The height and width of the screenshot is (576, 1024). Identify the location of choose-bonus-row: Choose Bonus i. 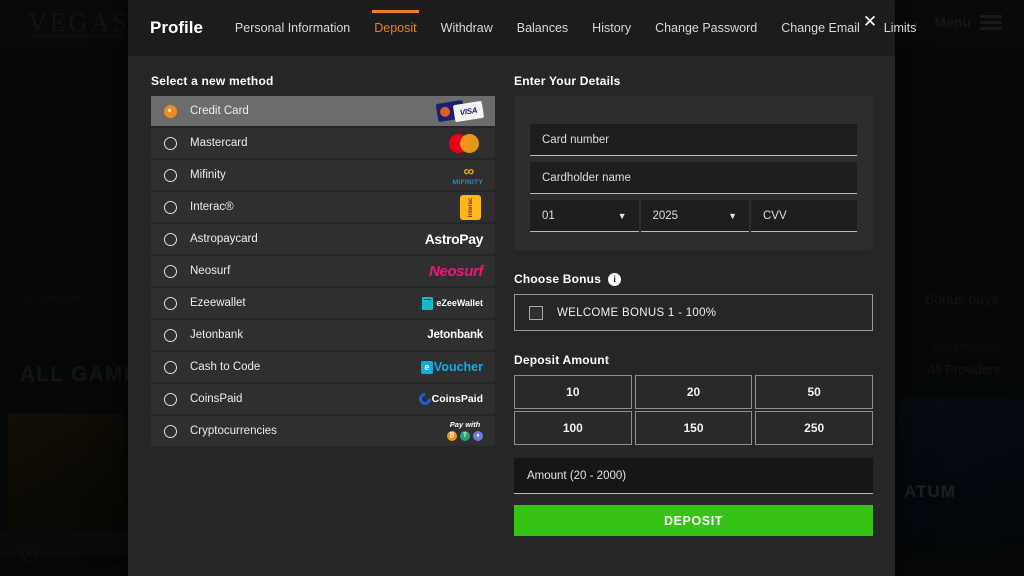
(693, 279).